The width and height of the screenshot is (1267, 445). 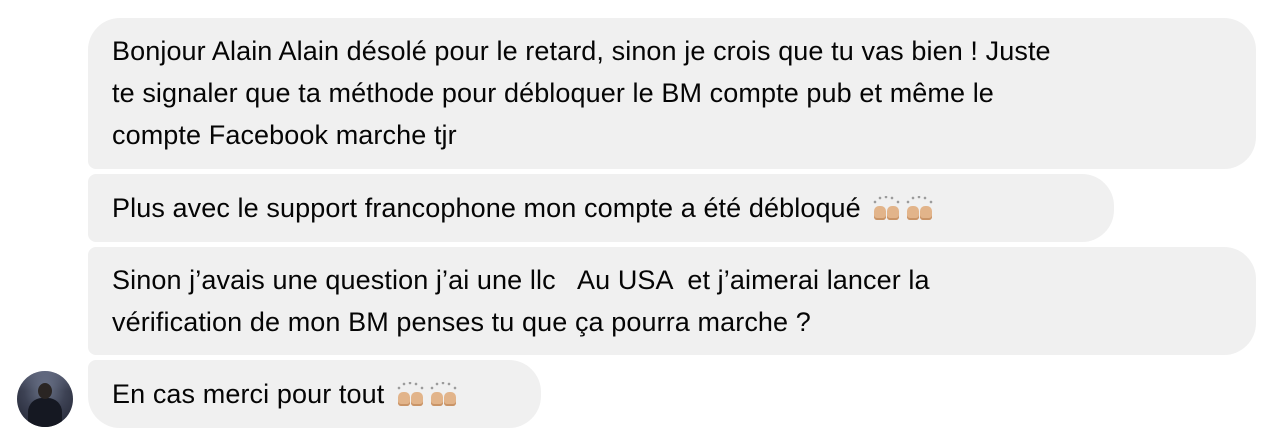 What do you see at coordinates (248, 394) in the screenshot?
I see `message-text: En cas merci pour tout` at bounding box center [248, 394].